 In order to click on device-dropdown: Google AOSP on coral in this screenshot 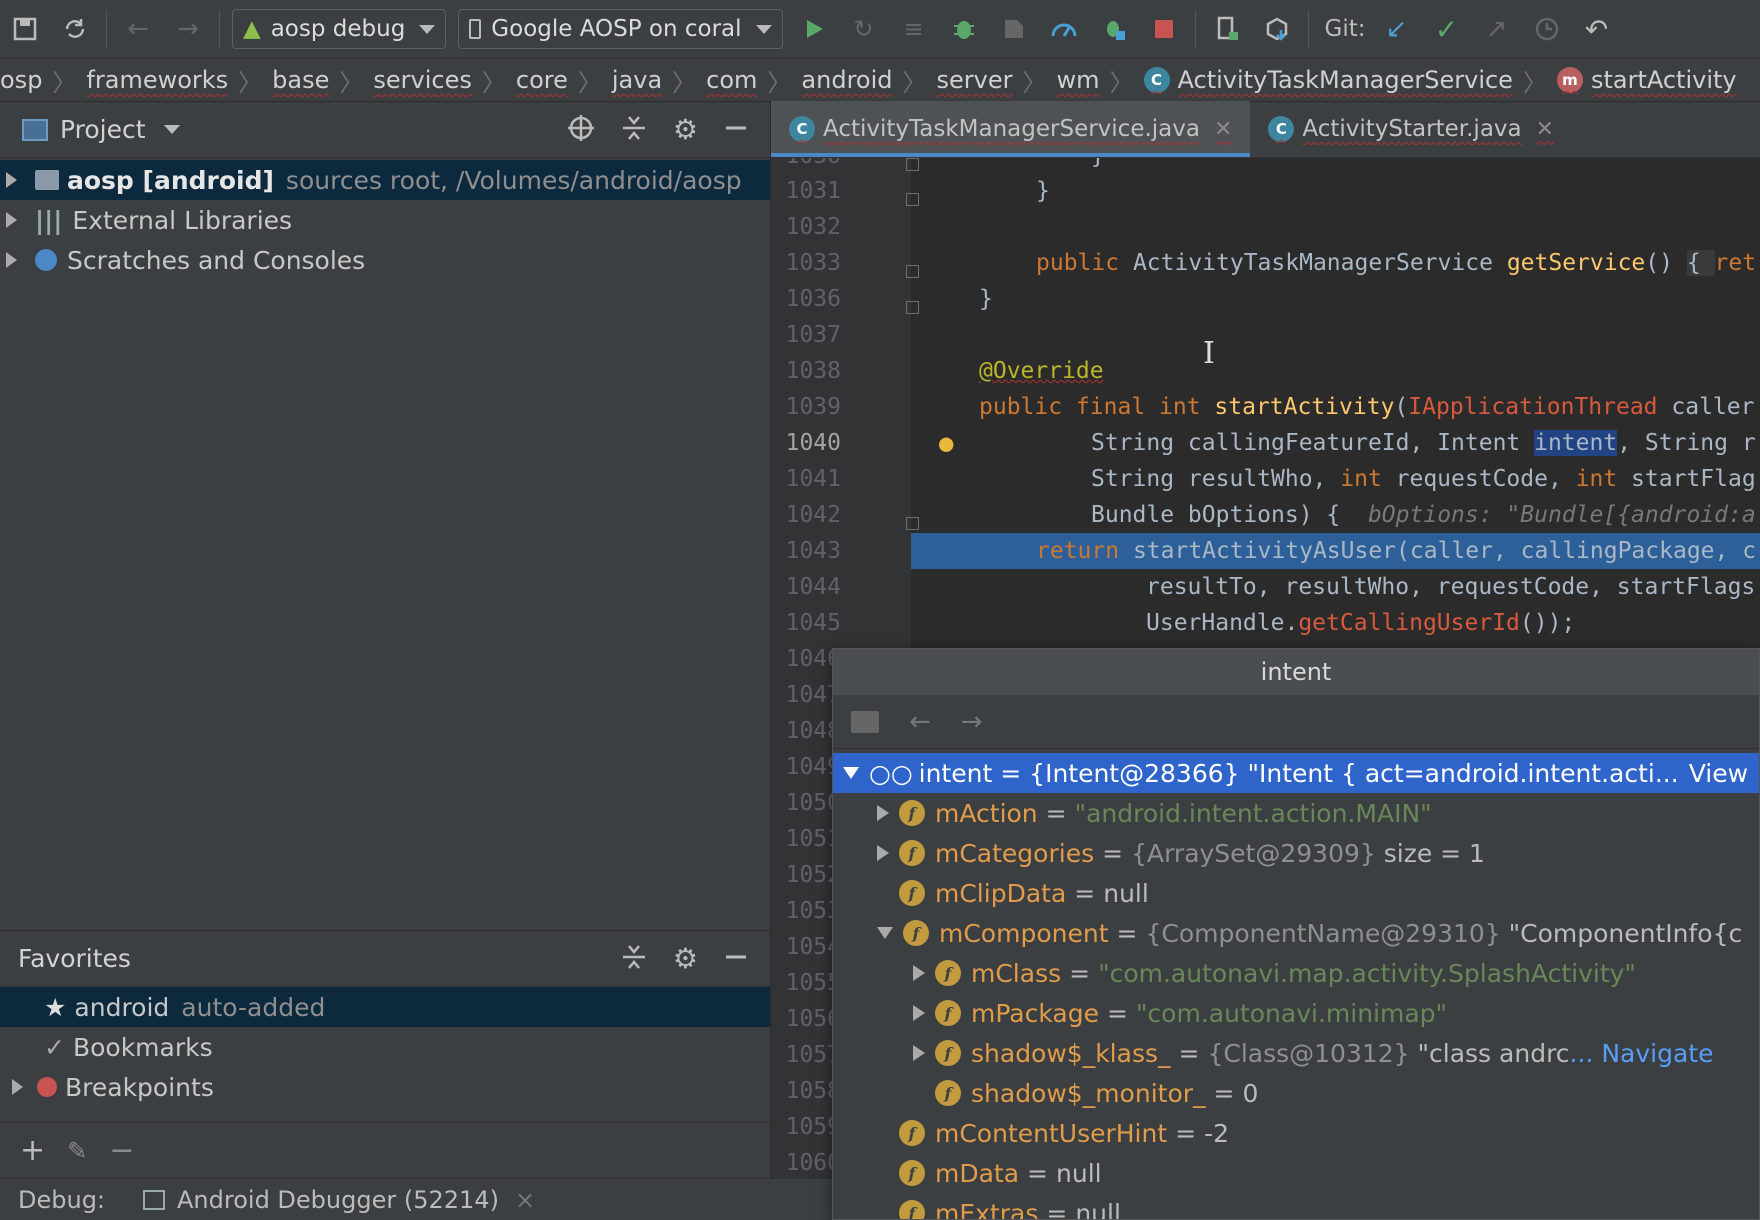, I will do `click(620, 29)`.